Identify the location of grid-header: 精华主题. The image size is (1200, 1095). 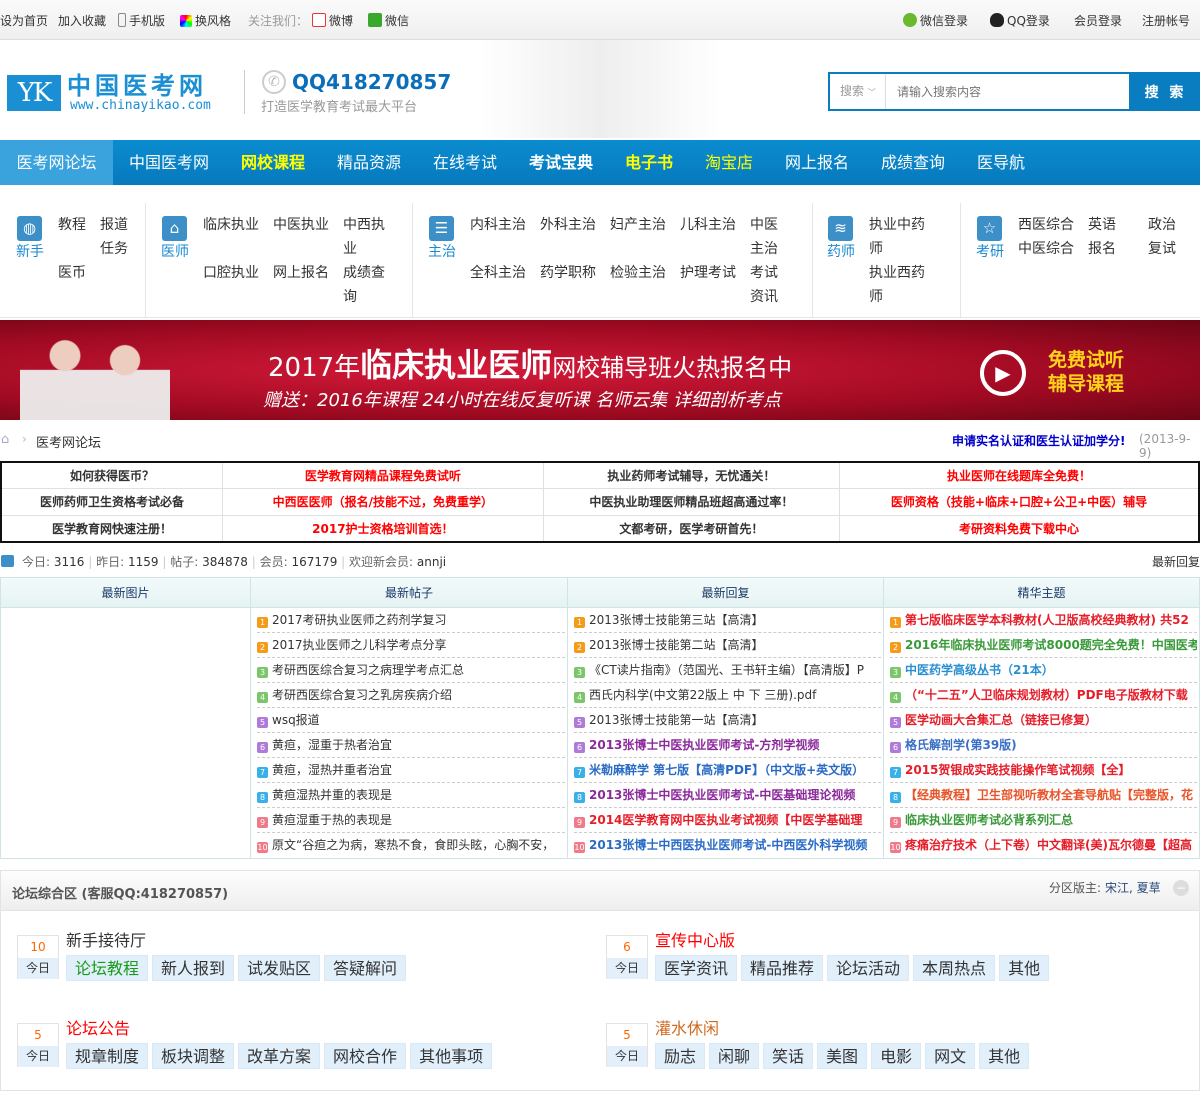
(1041, 593).